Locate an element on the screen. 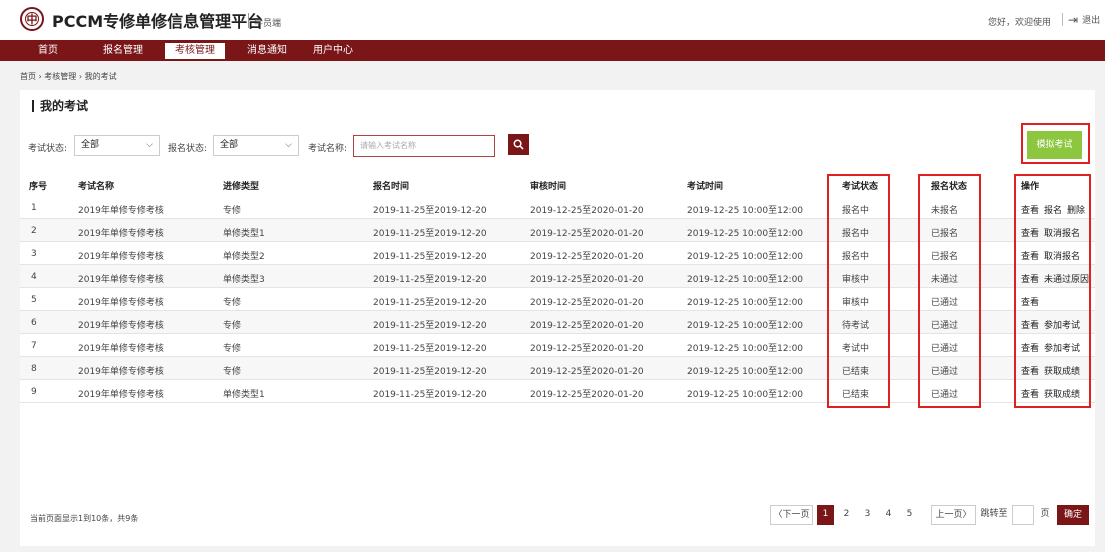  highlight-box-actions is located at coordinates (1052, 291).